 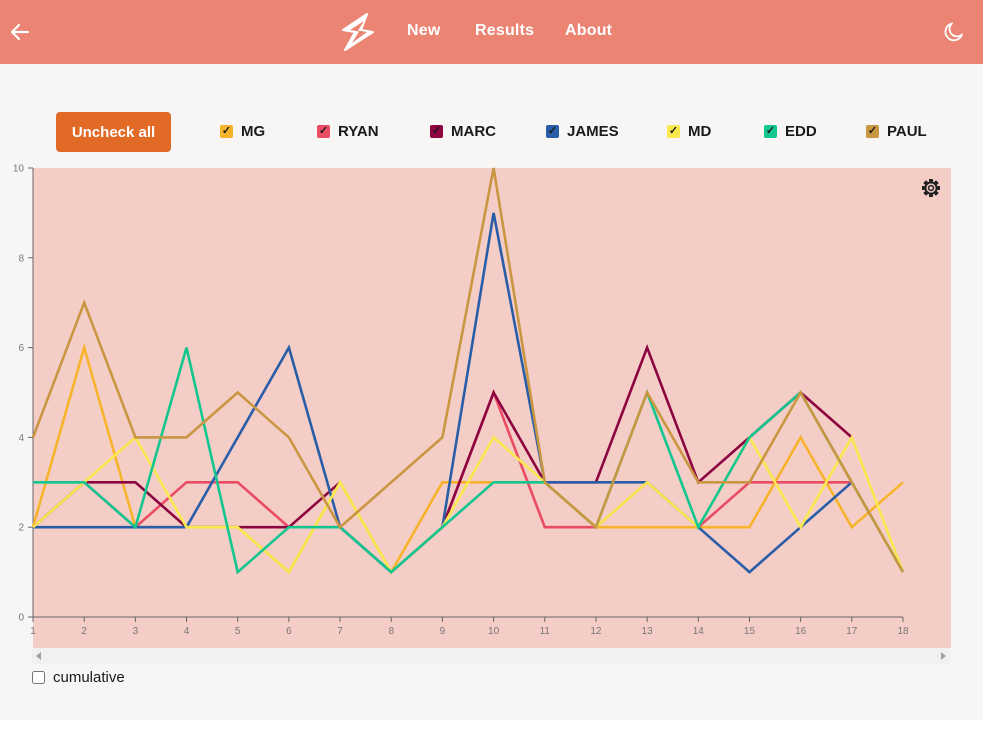 What do you see at coordinates (443, 631) in the screenshot?
I see `x-tick-label: 9` at bounding box center [443, 631].